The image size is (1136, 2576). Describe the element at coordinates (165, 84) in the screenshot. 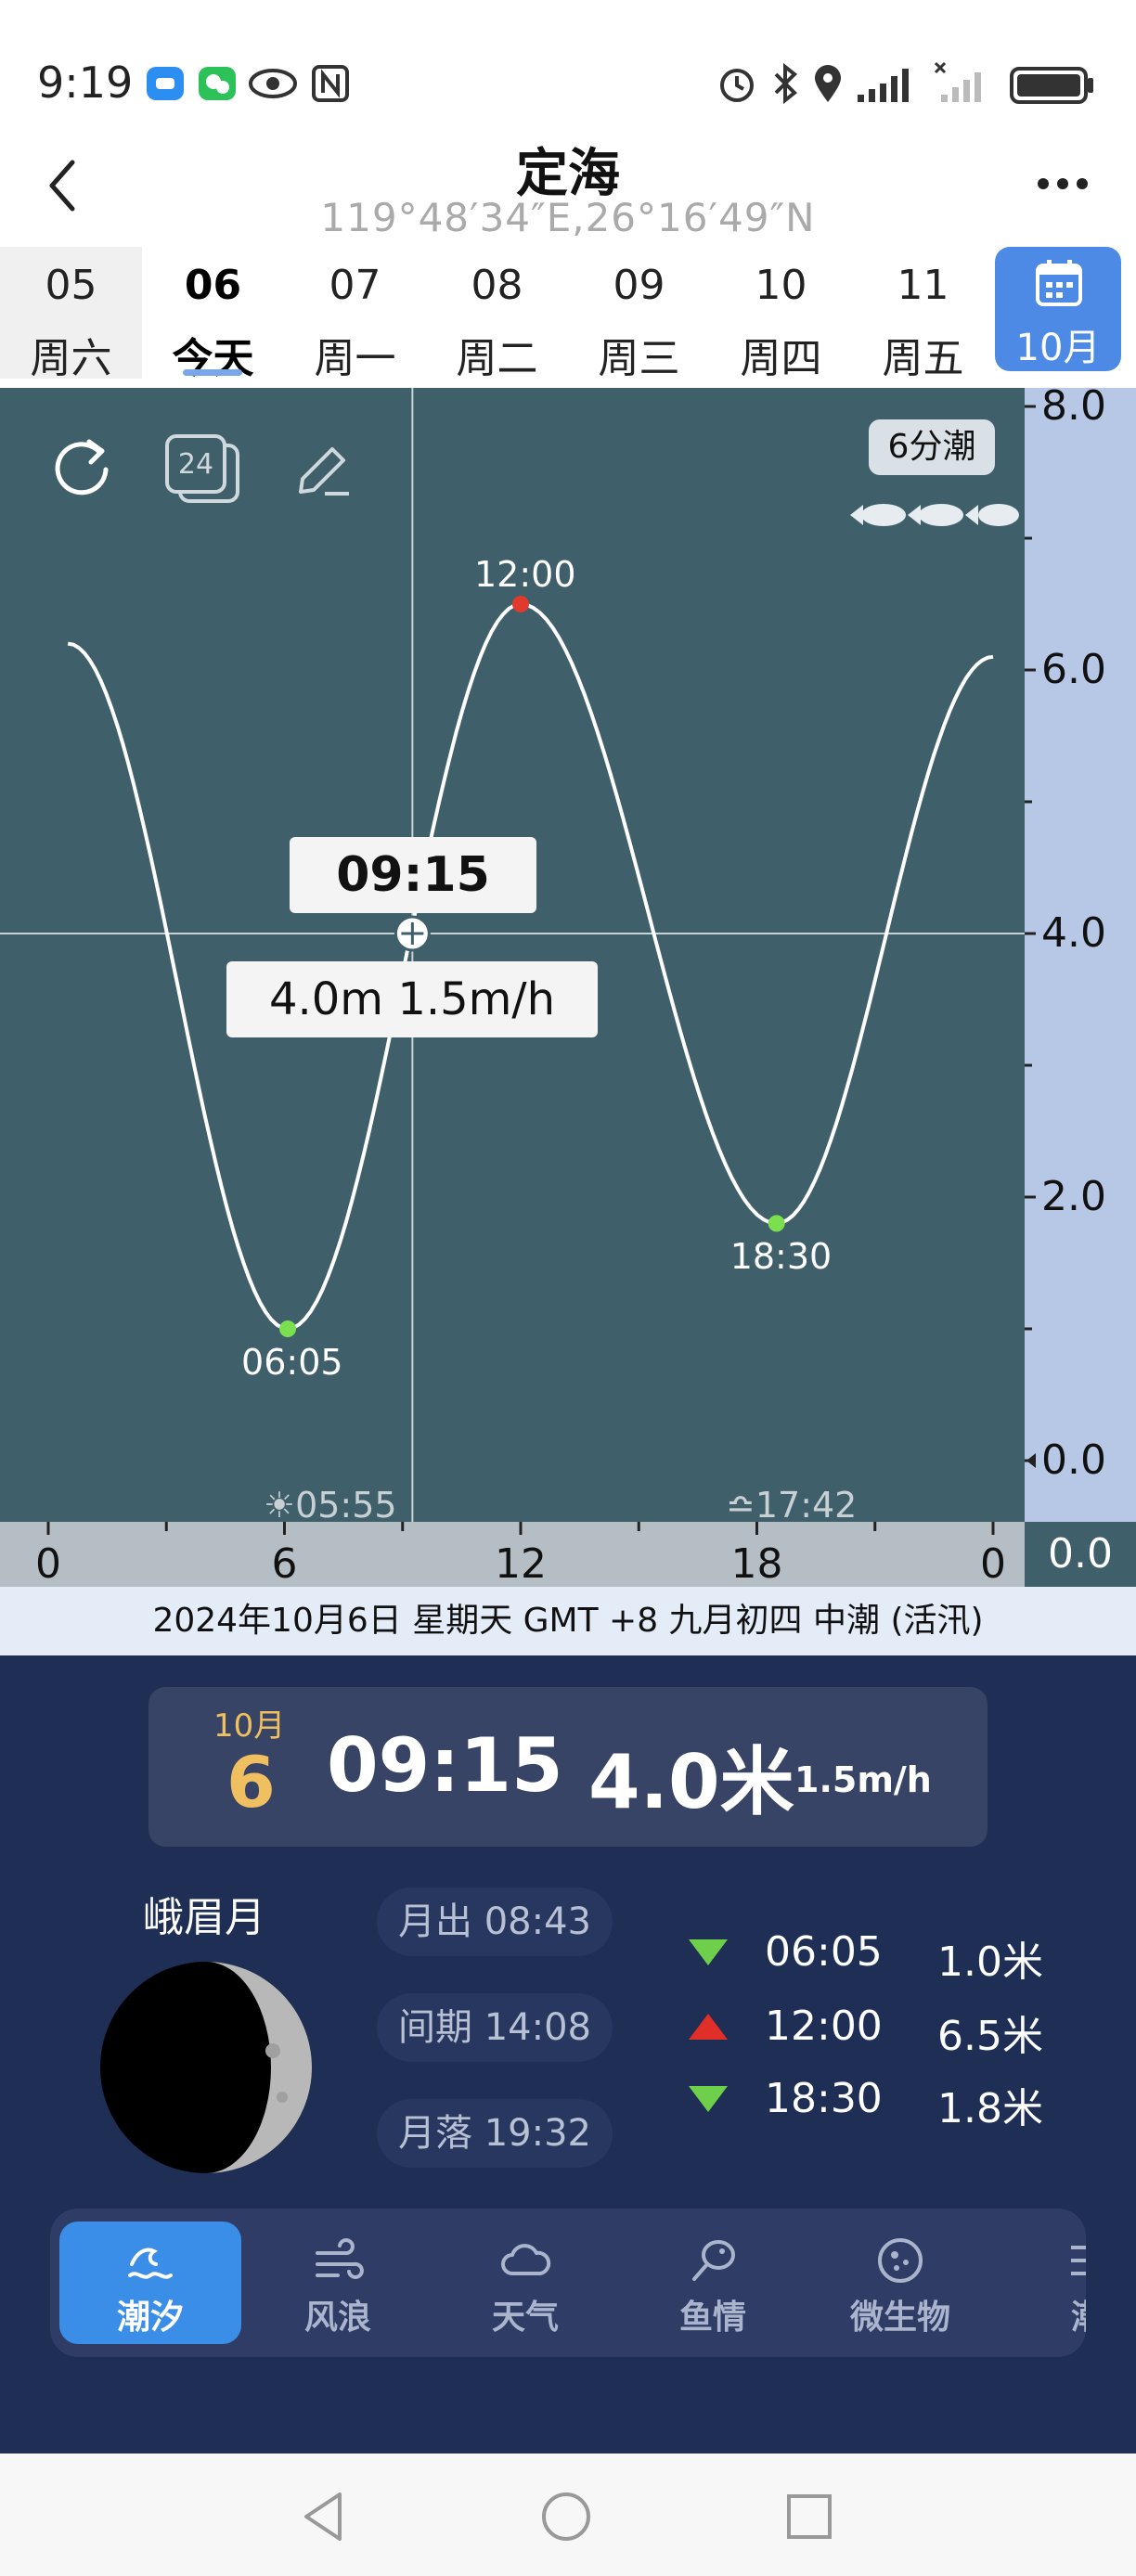

I see `message-app-icon` at that location.